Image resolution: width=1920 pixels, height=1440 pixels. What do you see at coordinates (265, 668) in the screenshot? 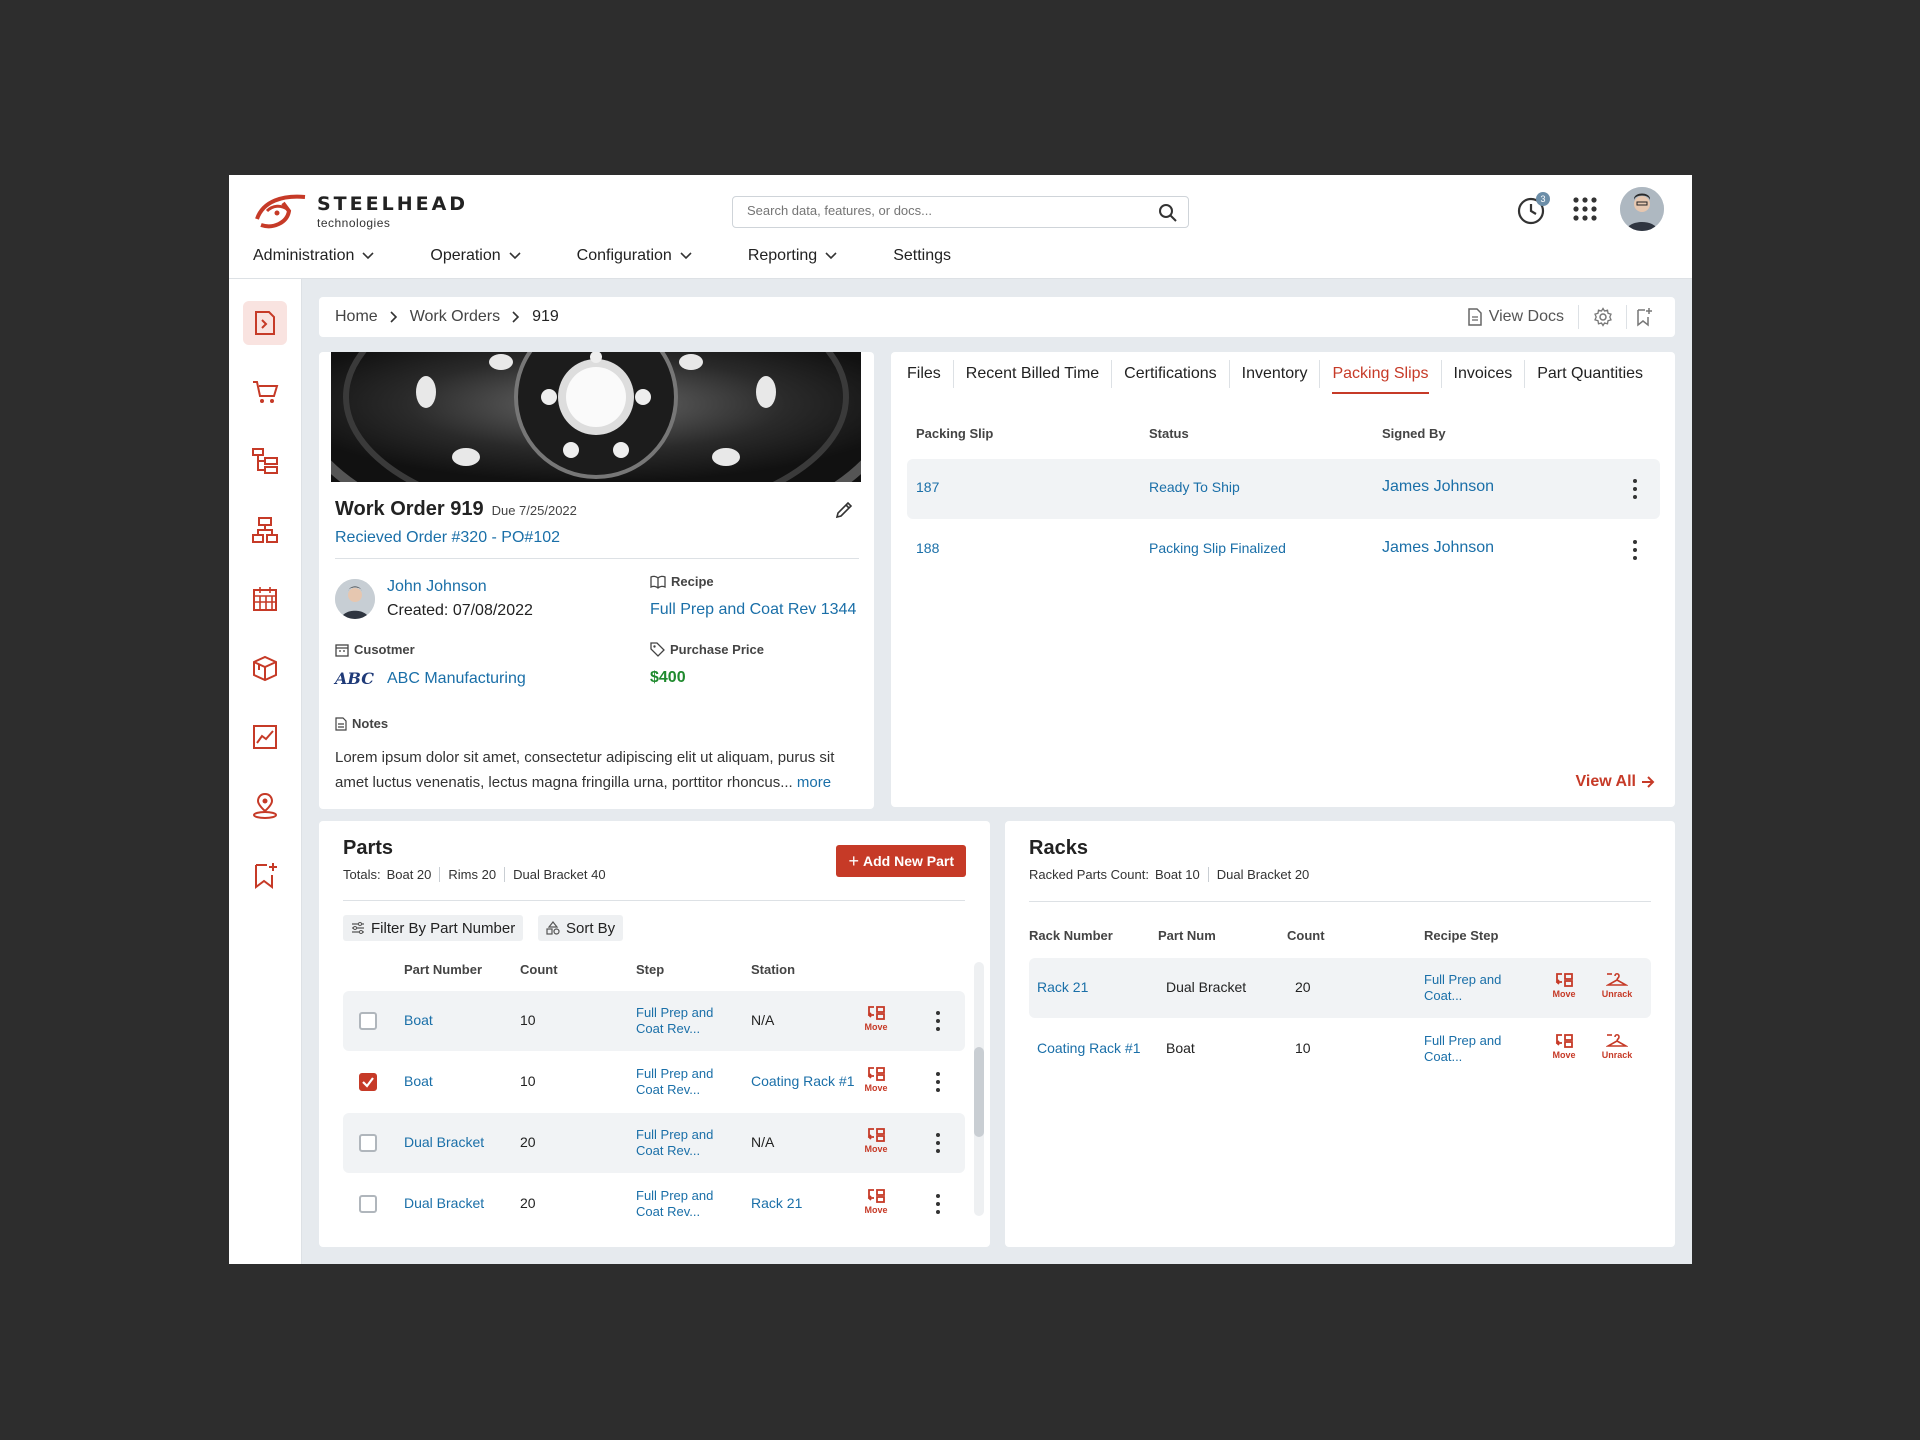
I see `sidebar-item-inventory` at bounding box center [265, 668].